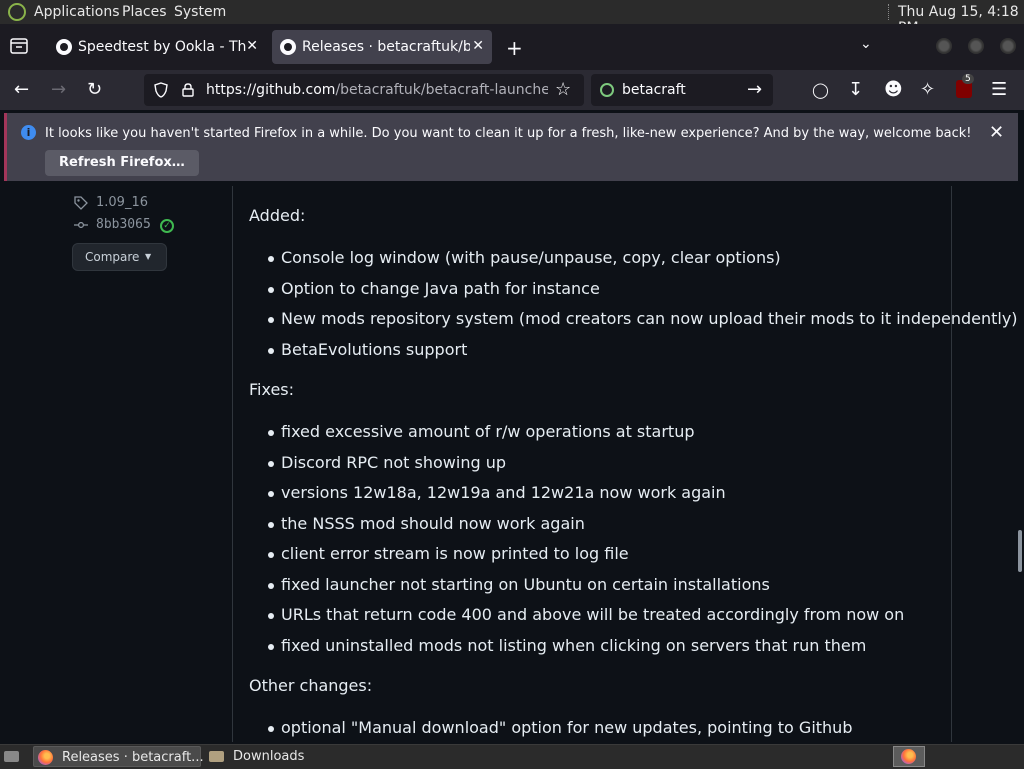  I want to click on commit-icon, so click(81, 225).